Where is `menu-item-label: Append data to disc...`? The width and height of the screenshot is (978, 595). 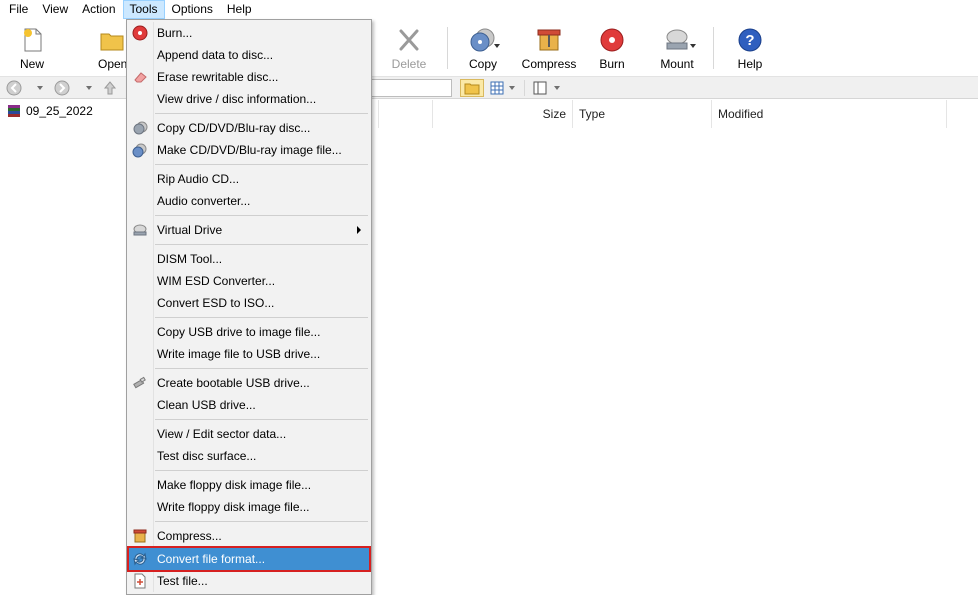 menu-item-label: Append data to disc... is located at coordinates (215, 55).